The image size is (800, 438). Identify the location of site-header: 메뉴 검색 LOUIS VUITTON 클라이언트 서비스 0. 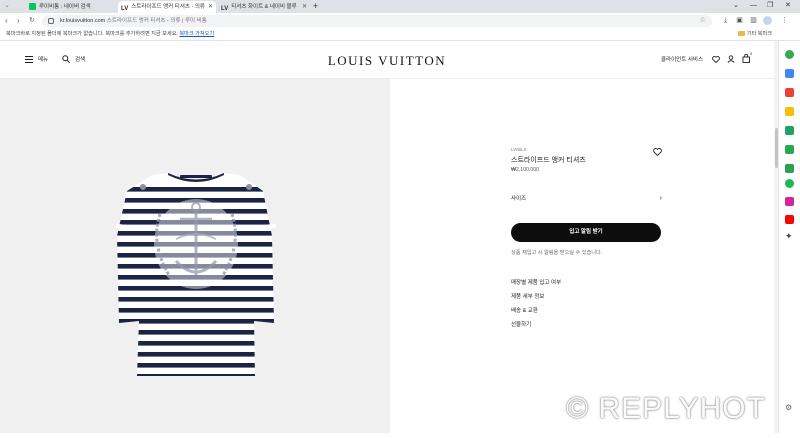
(387, 60).